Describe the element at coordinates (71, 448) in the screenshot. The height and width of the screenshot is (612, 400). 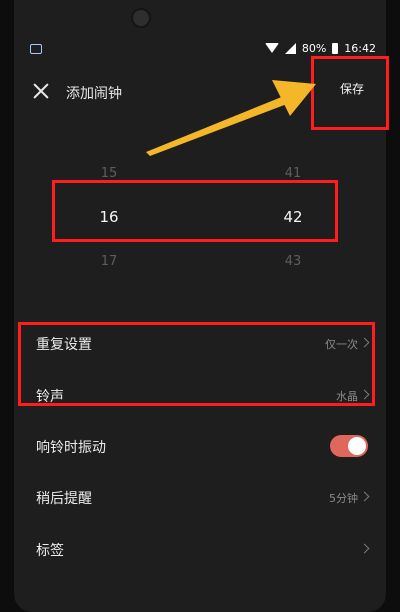
I see `setting-label: 响铃时振动` at that location.